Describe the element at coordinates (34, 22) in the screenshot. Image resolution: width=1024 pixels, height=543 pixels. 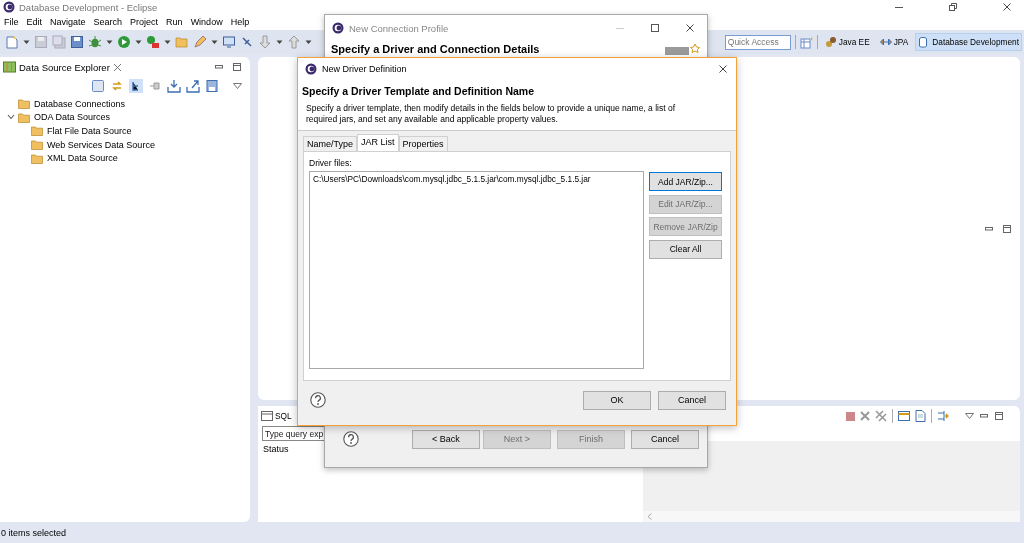
I see `menu-item: Edit` at that location.